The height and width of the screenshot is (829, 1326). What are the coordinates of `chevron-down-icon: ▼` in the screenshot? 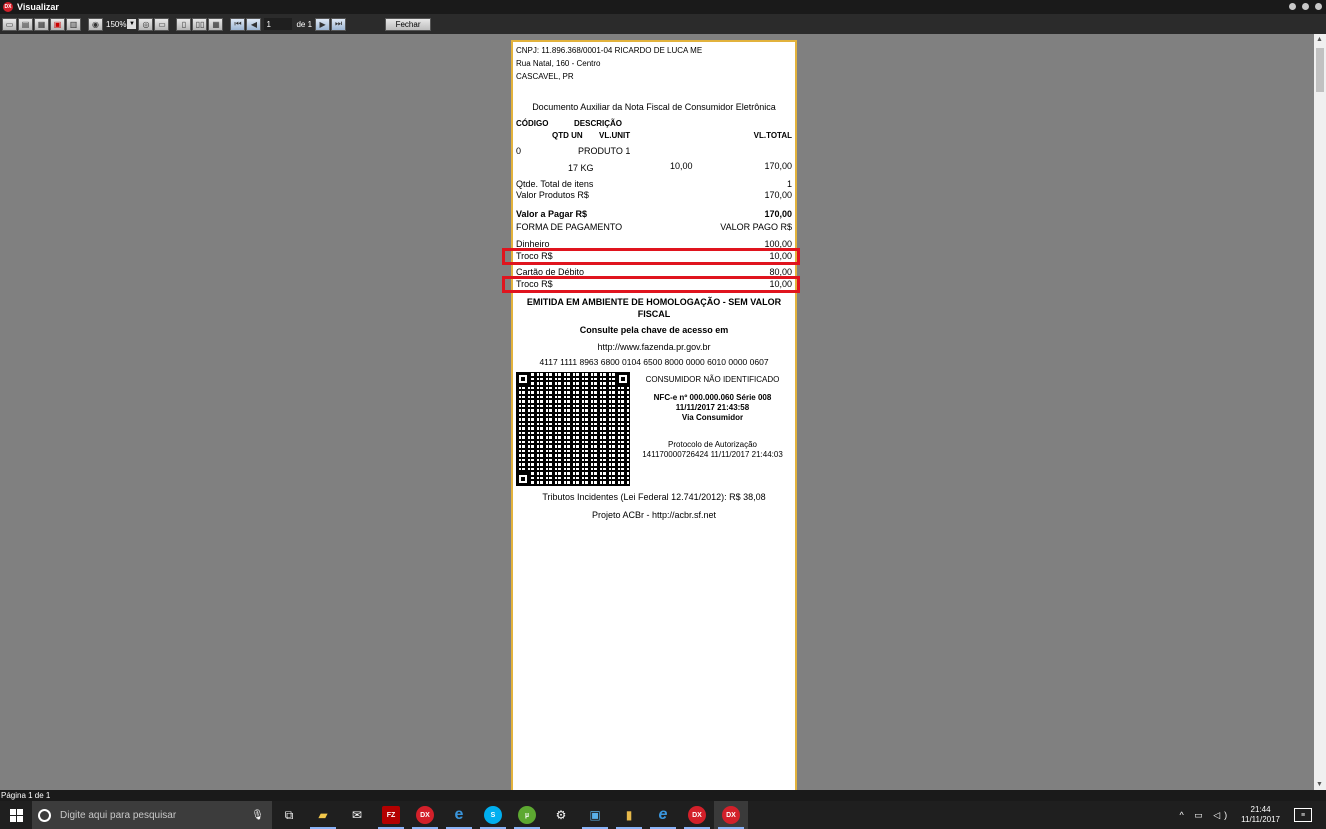 It's located at (132, 24).